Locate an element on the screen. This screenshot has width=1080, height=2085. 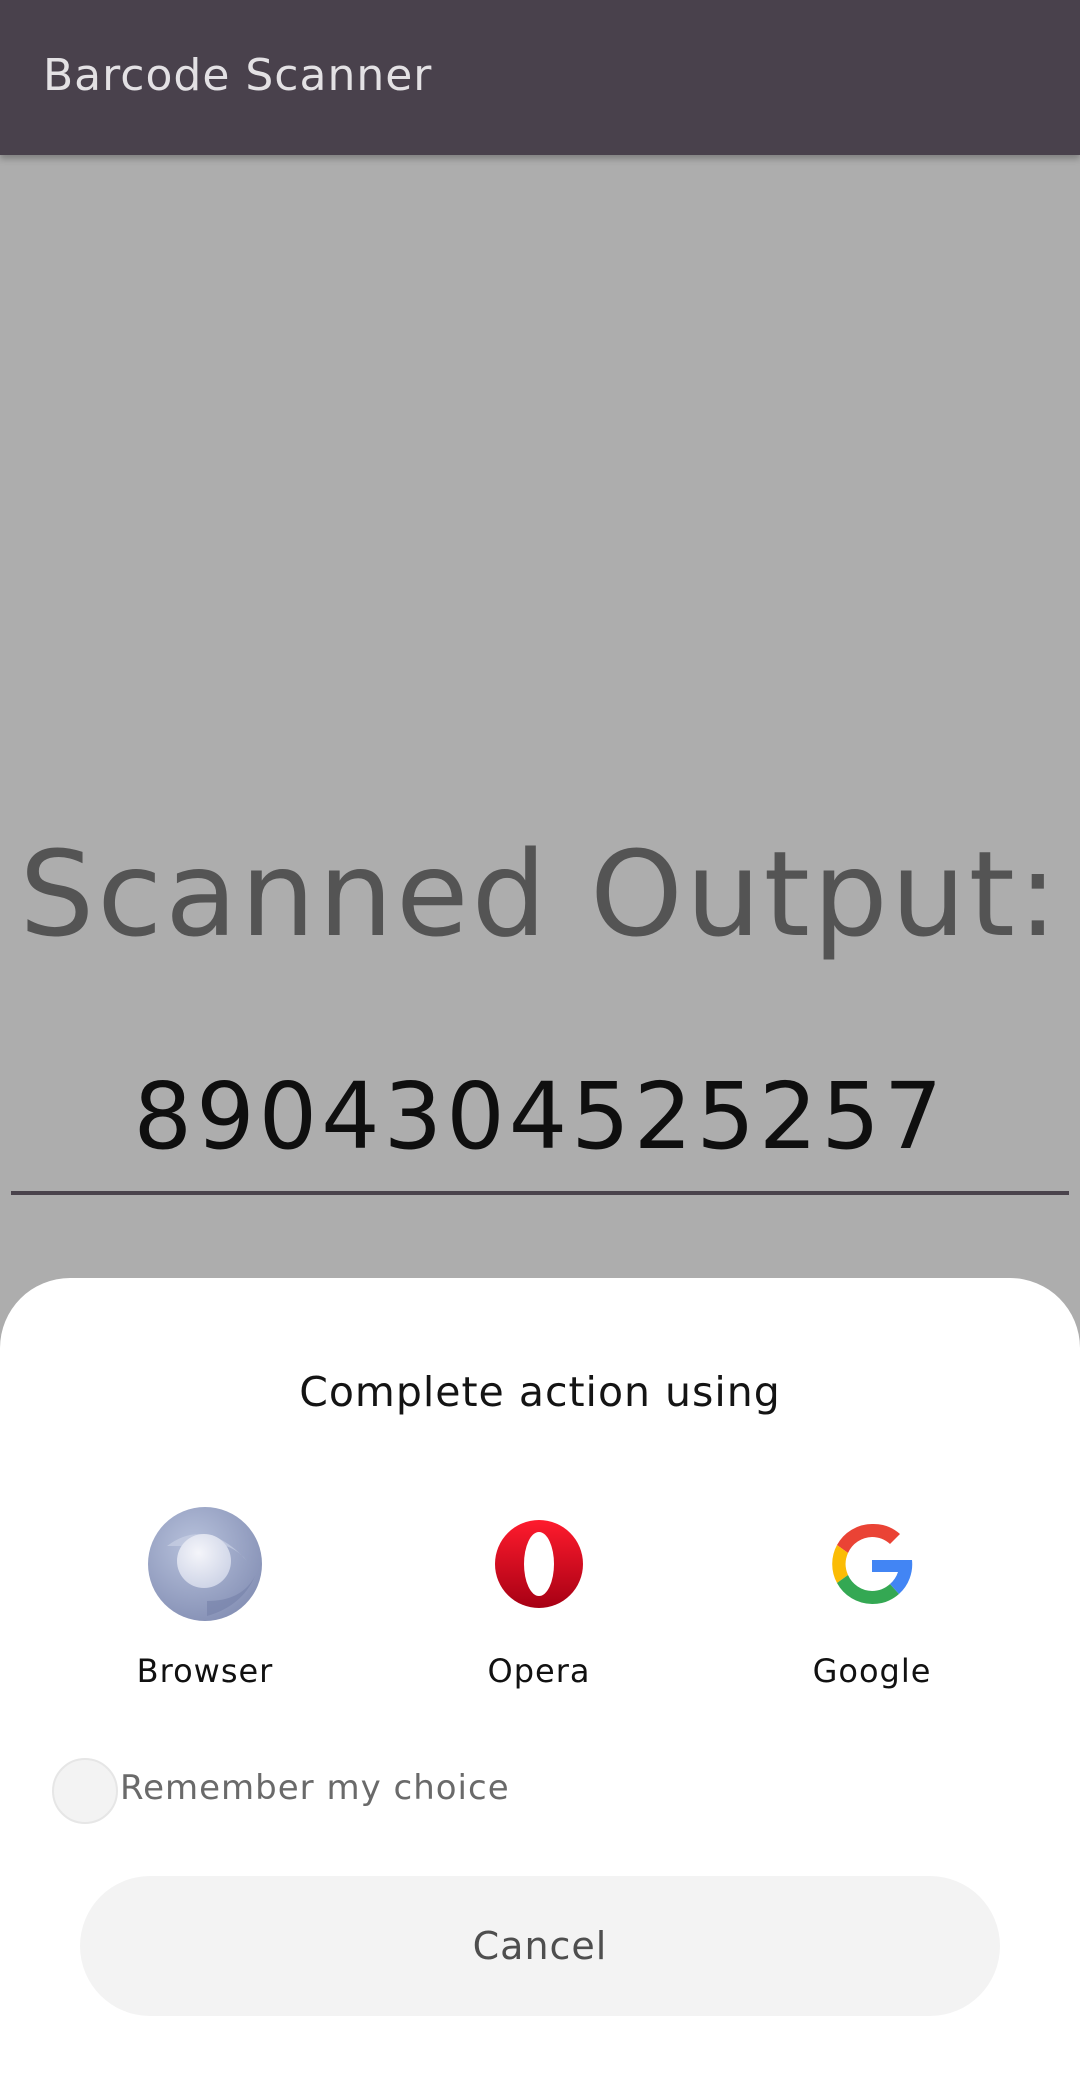
cancel-button: Cancel is located at coordinates (540, 1946).